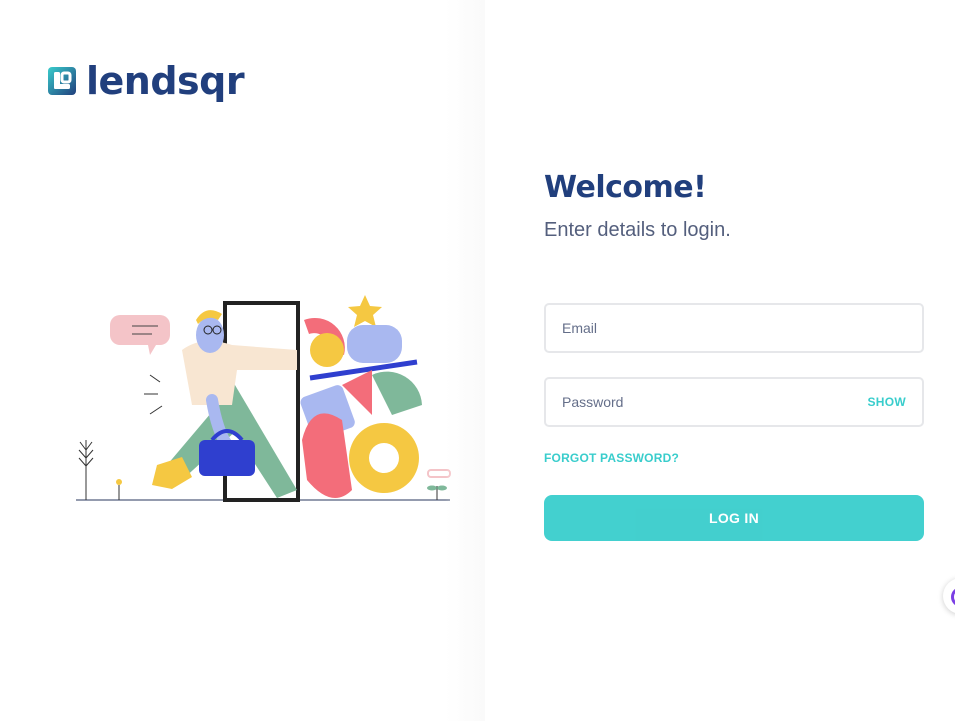 Image resolution: width=955 pixels, height=721 pixels. I want to click on password-field: SHOW, so click(734, 402).